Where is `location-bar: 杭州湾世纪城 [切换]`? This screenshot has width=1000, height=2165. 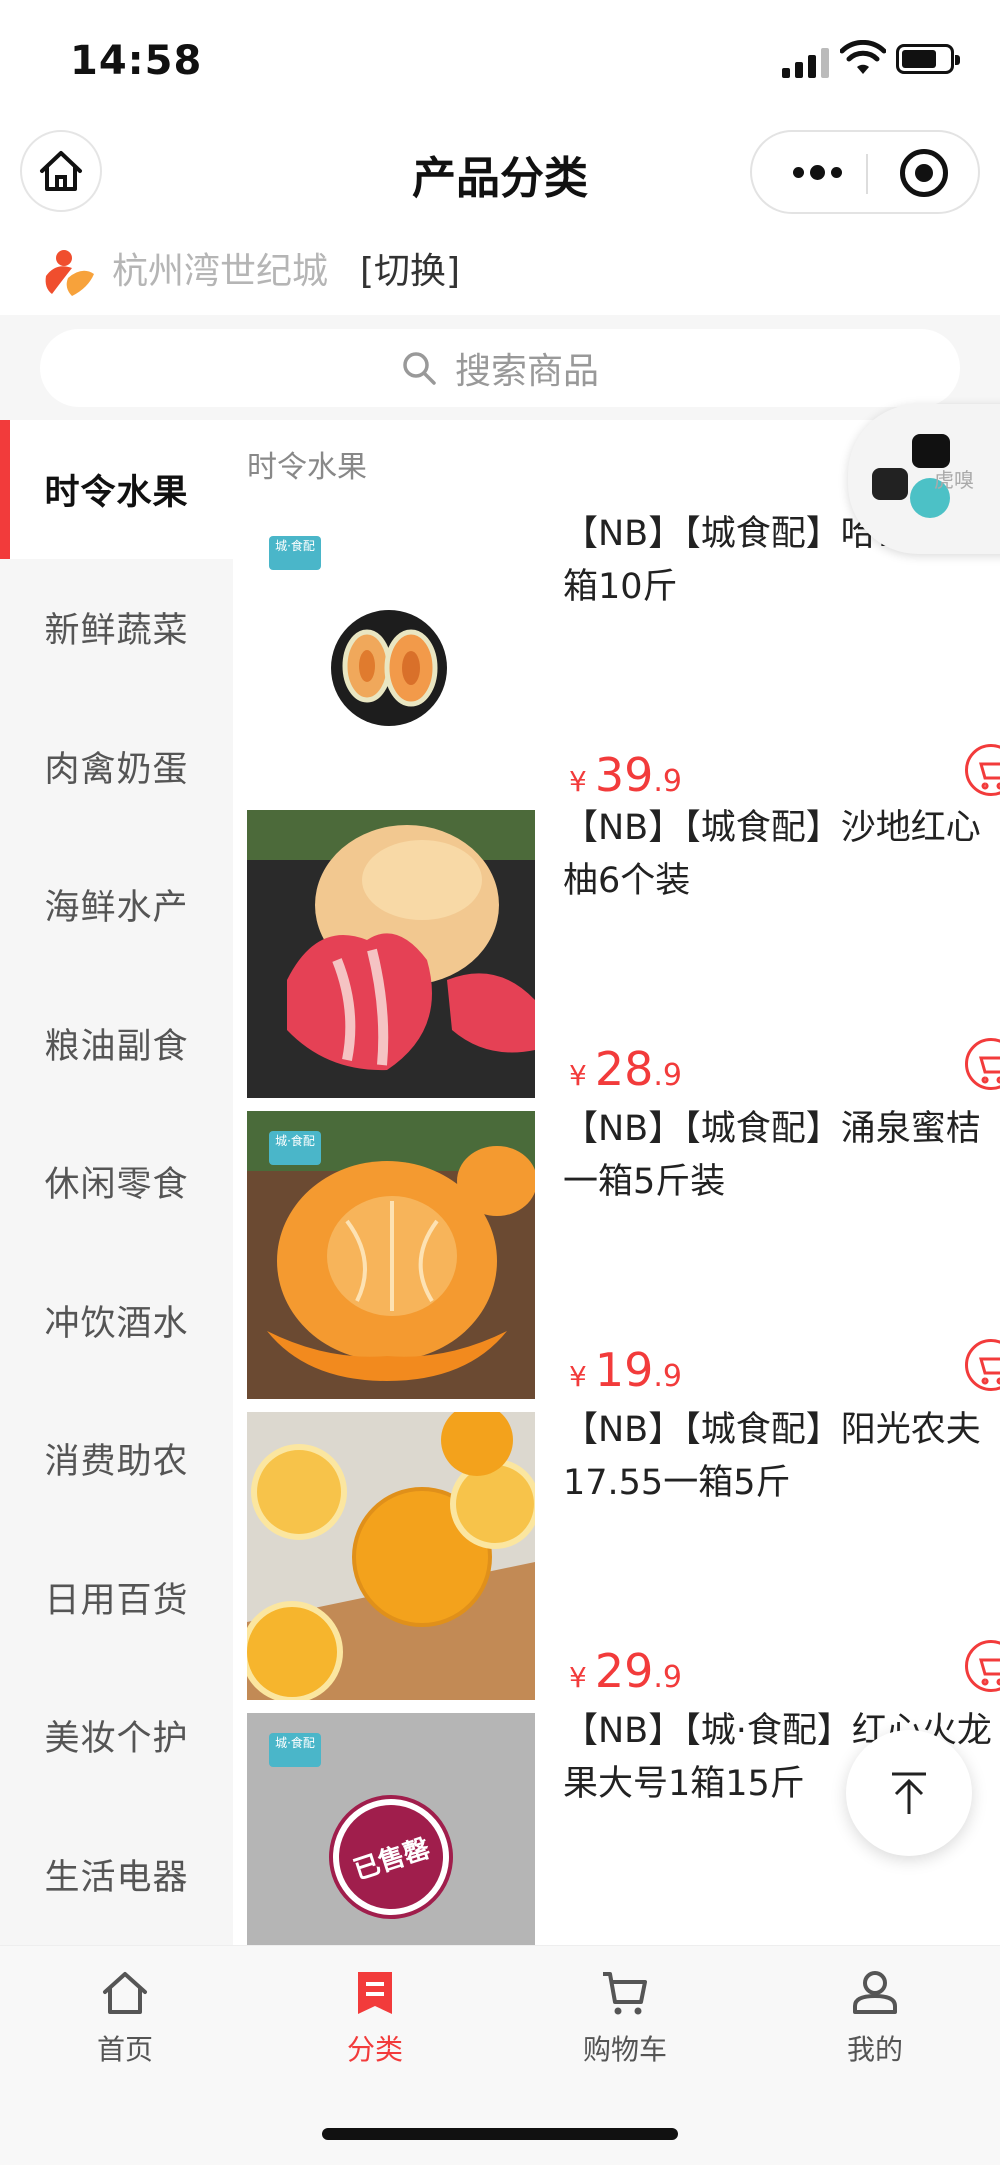
location-bar: 杭州湾世纪城 [切换] is located at coordinates (500, 272).